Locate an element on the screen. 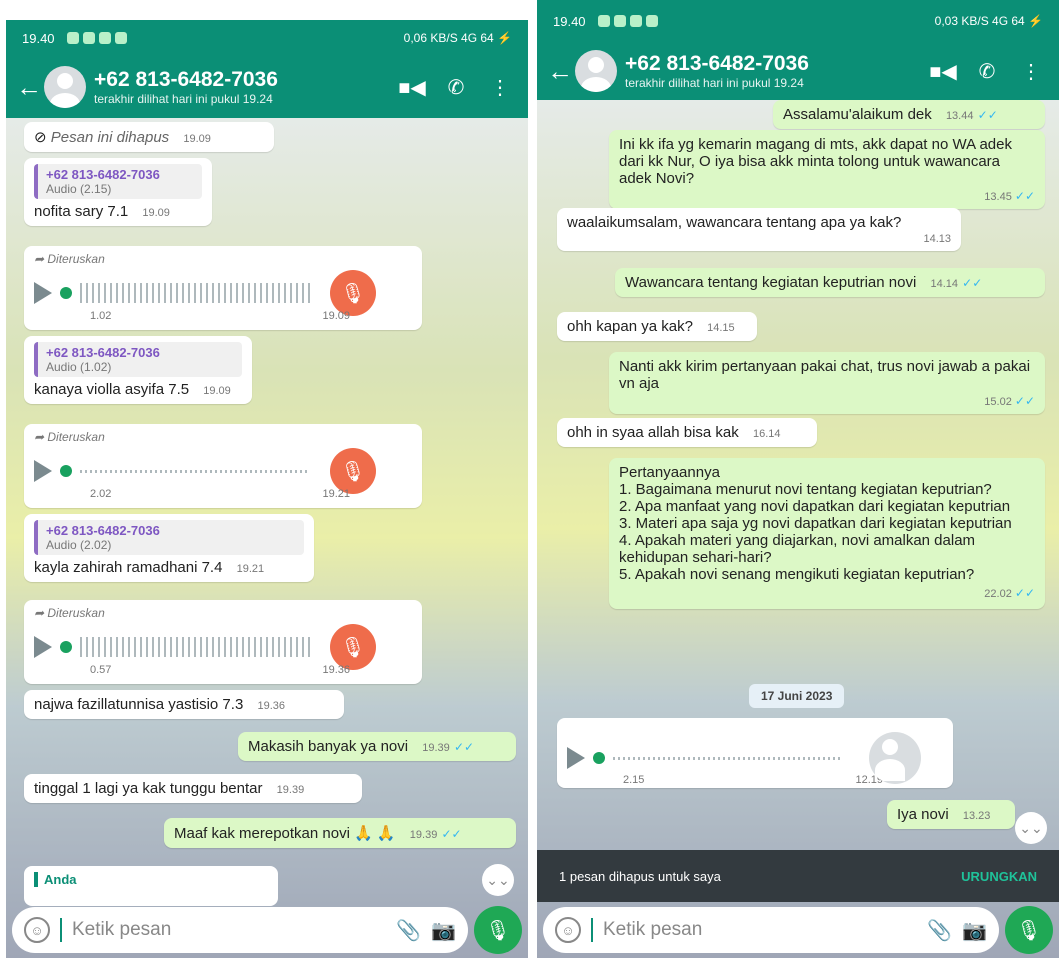 This screenshot has height=958, width=1059. reply-sender: Anda is located at coordinates (151, 879).